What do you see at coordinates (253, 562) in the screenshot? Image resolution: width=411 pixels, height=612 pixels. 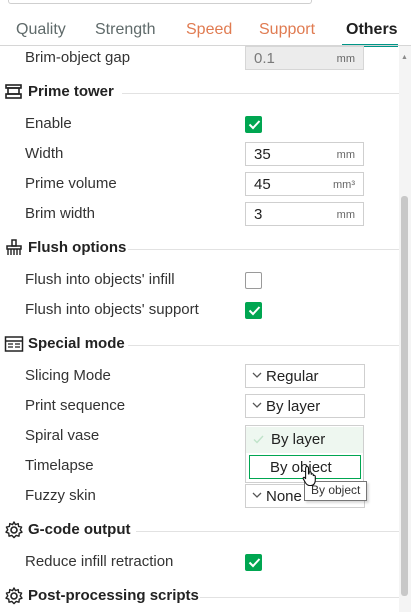 I see `reduce-infill-retraction-checkbox` at bounding box center [253, 562].